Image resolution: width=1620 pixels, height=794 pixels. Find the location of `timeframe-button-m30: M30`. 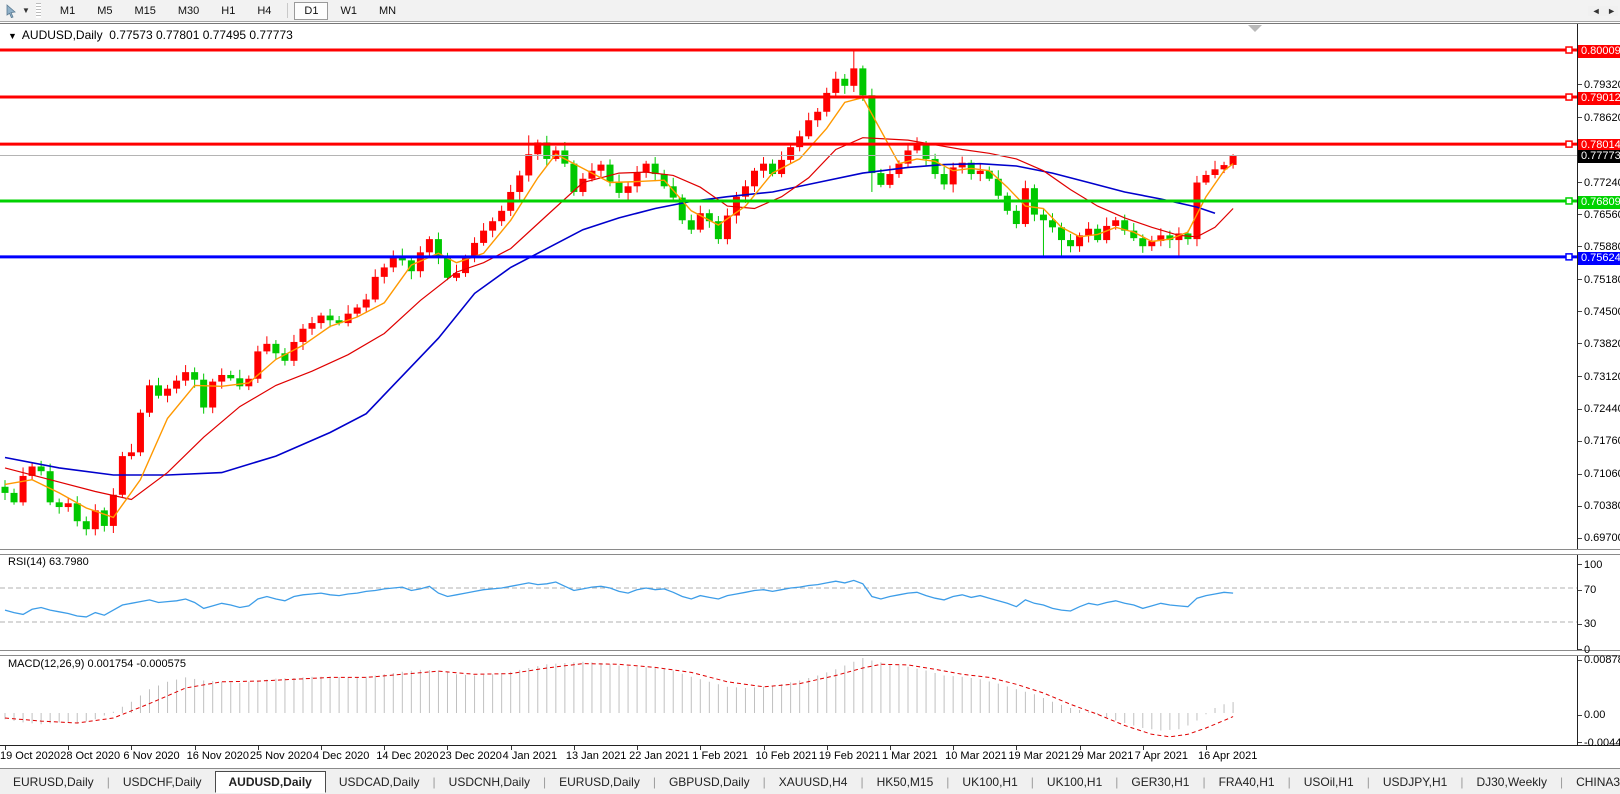

timeframe-button-m30: M30 is located at coordinates (188, 11).